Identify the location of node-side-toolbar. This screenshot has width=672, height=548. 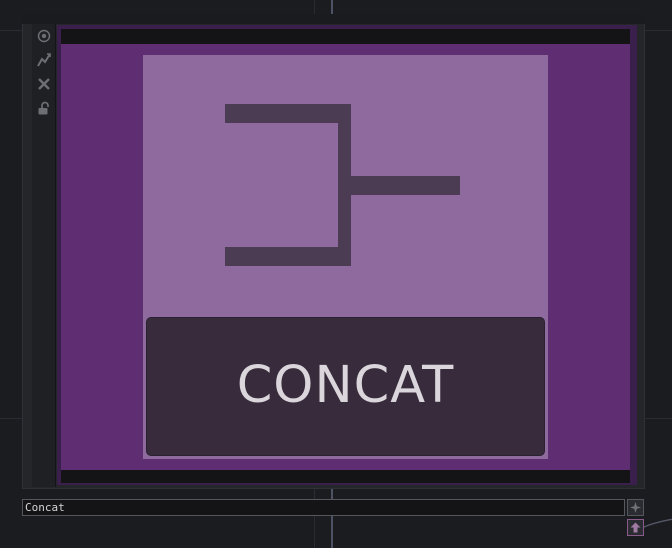
(44, 255).